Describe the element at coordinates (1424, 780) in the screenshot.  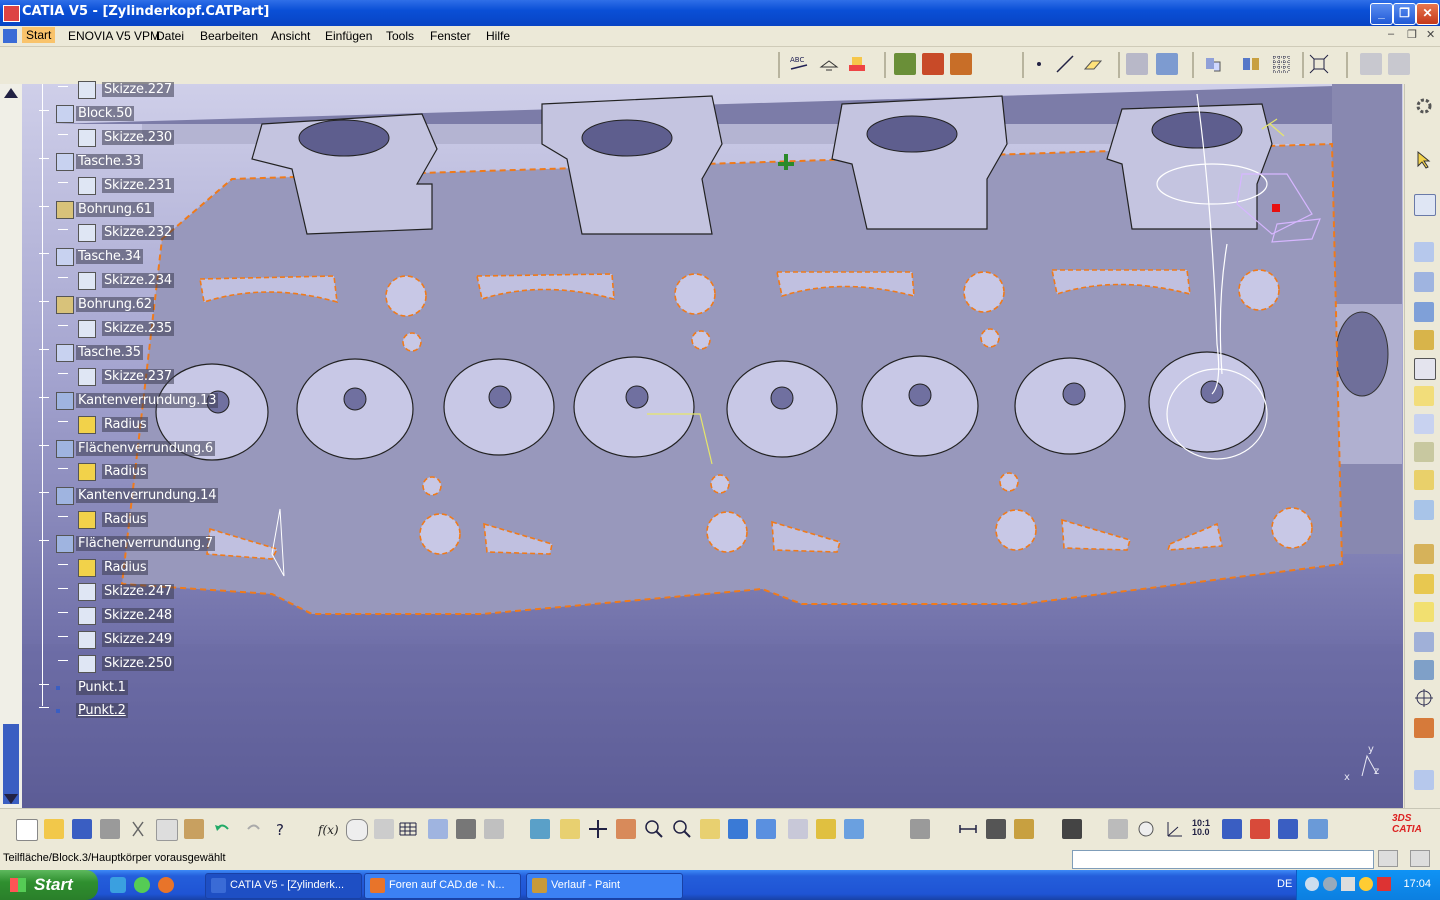
I see `apply-material-icon` at that location.